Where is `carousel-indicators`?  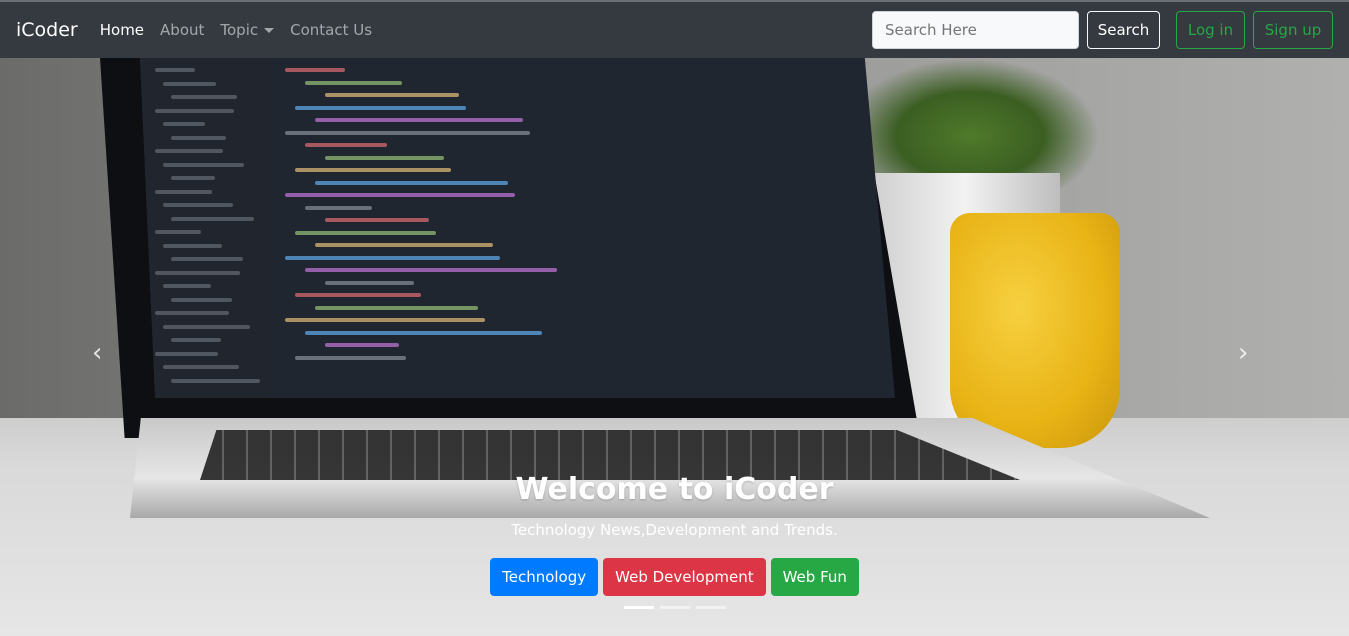 carousel-indicators is located at coordinates (675, 607).